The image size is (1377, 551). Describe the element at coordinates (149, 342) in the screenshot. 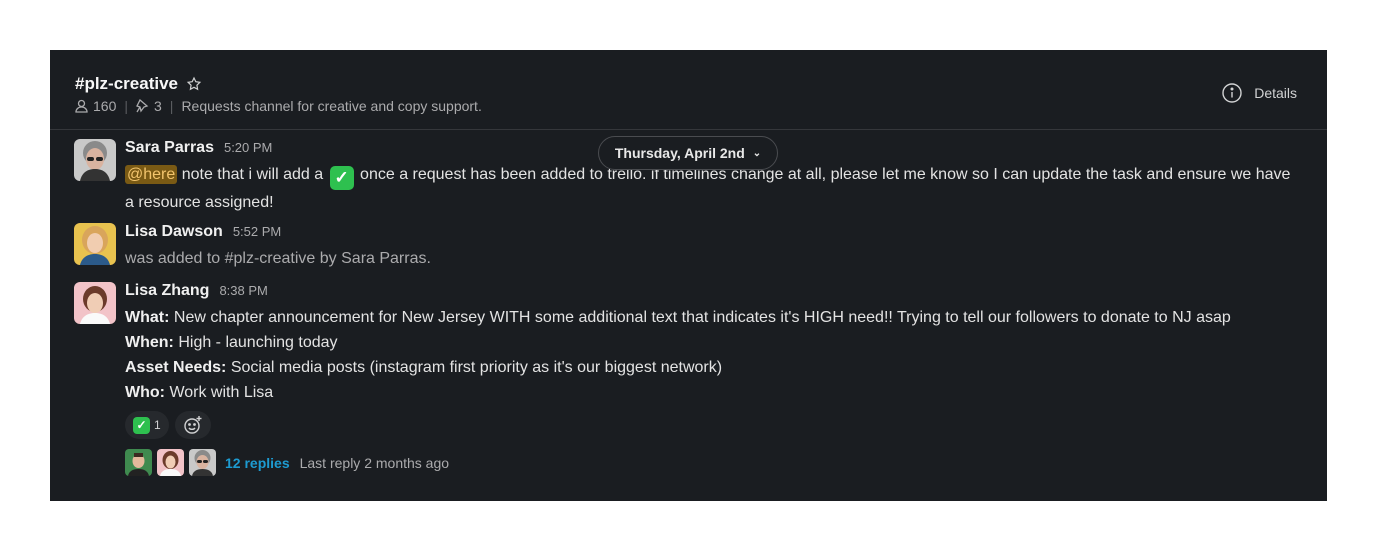

I see `field-label: When:` at that location.